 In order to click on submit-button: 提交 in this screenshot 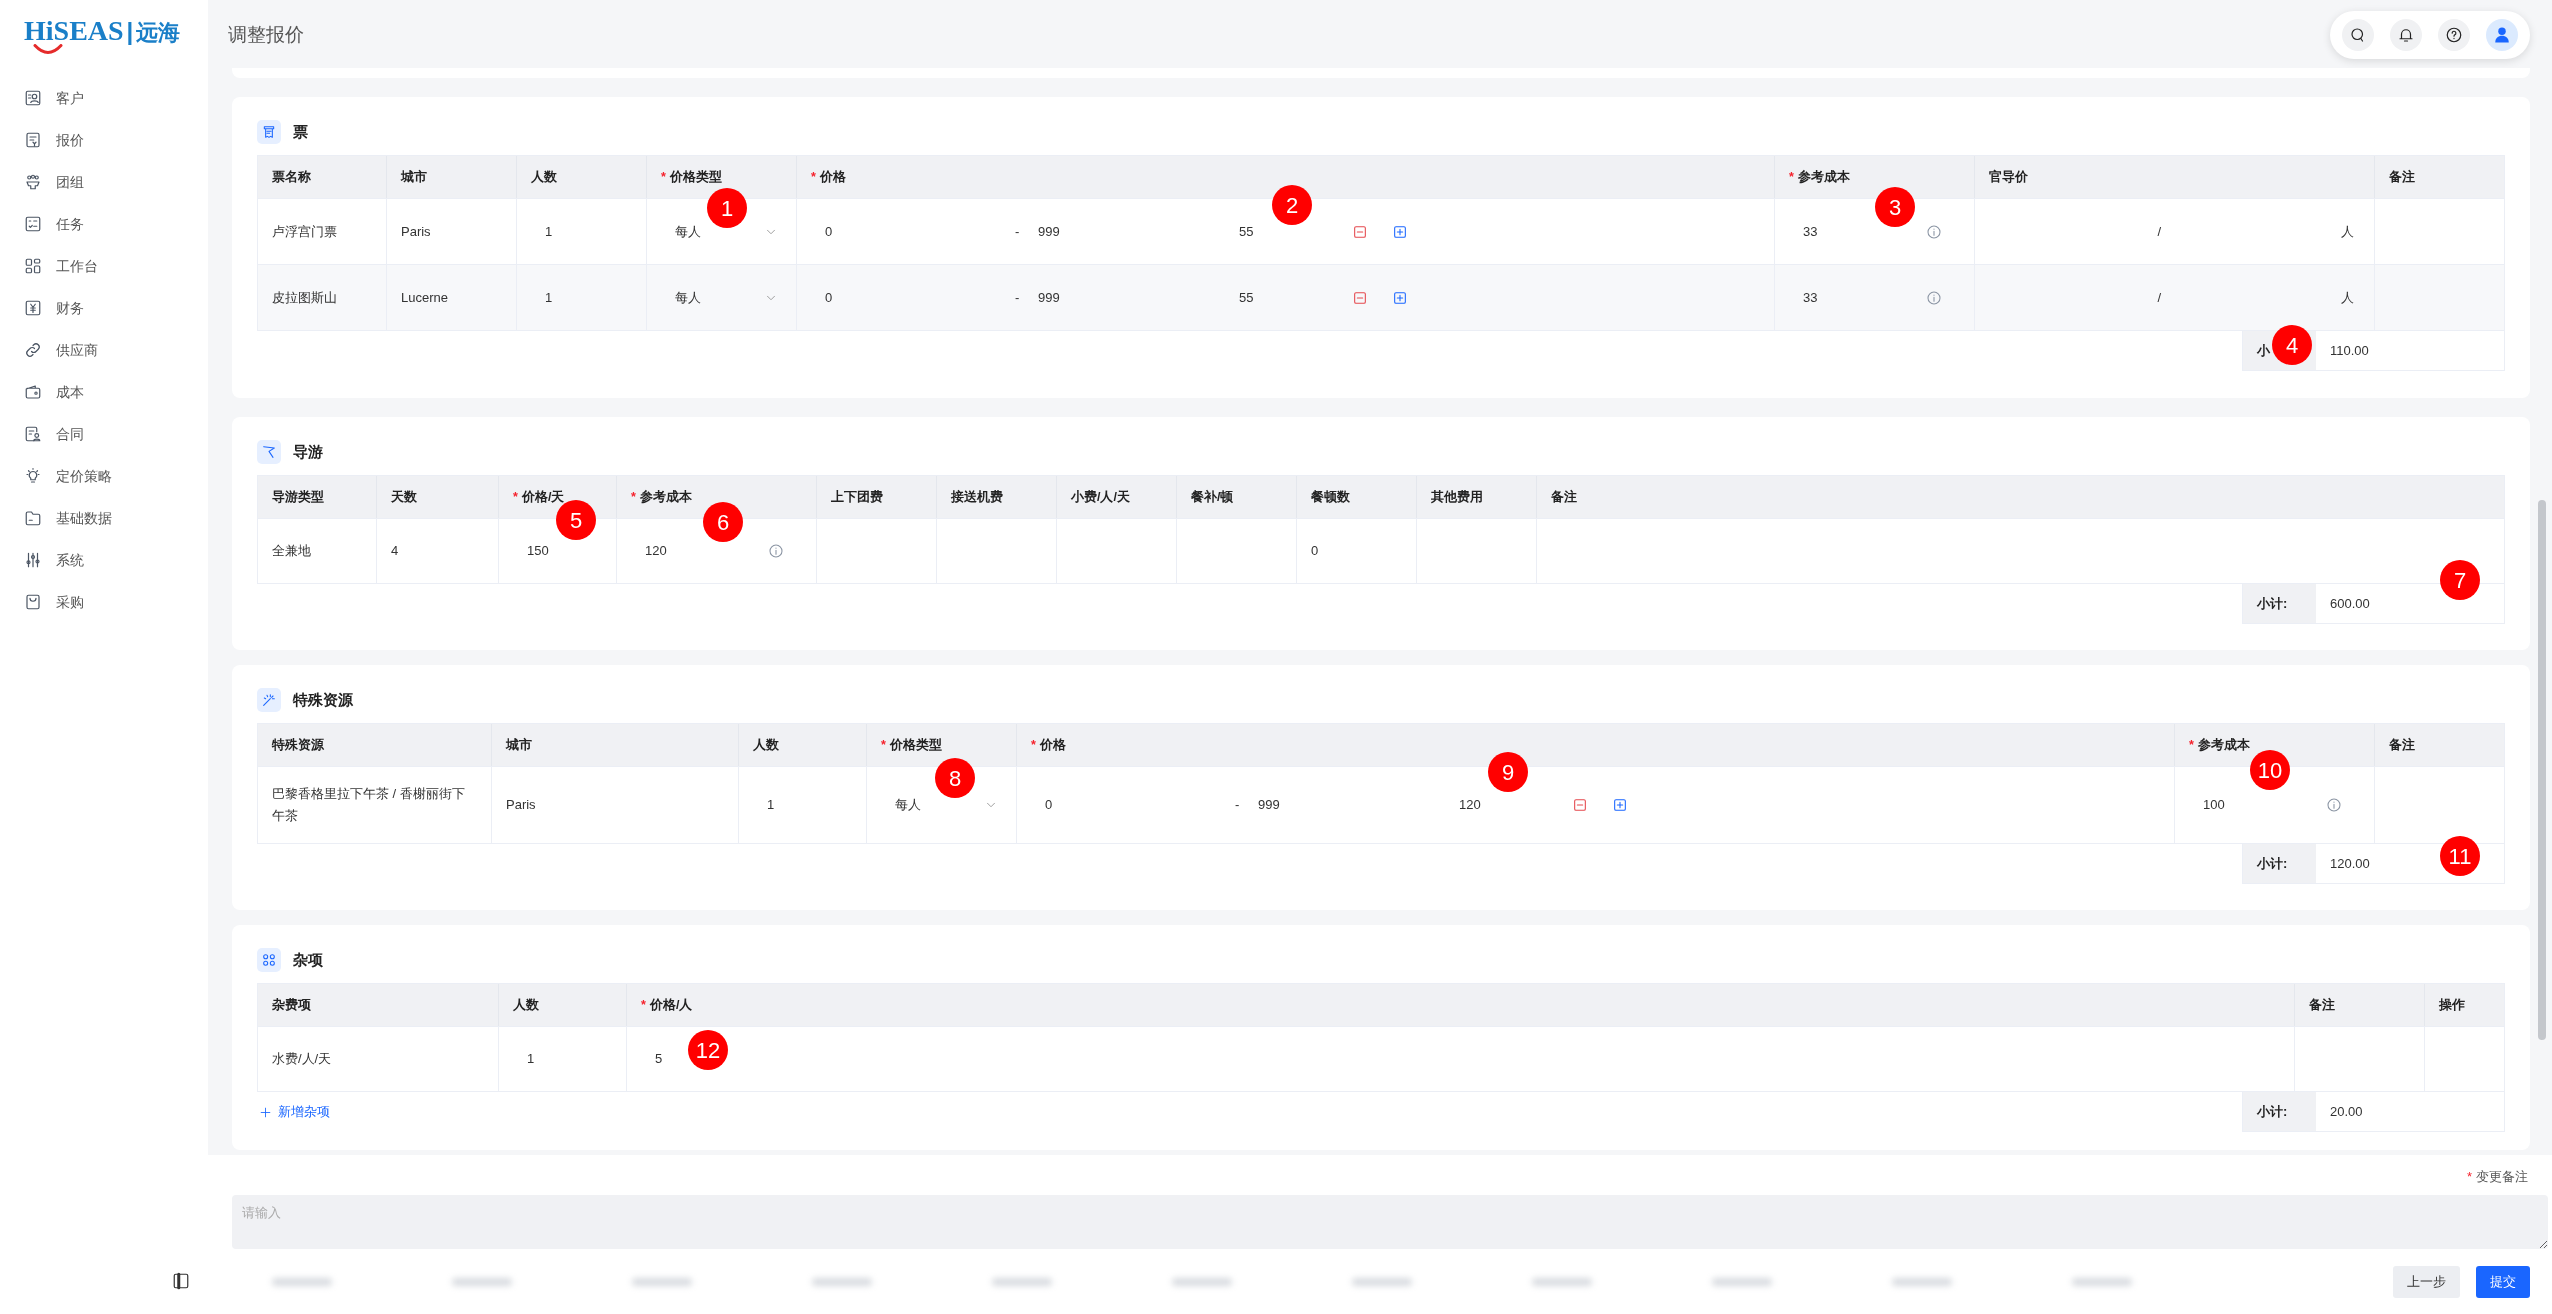, I will do `click(2503, 1282)`.